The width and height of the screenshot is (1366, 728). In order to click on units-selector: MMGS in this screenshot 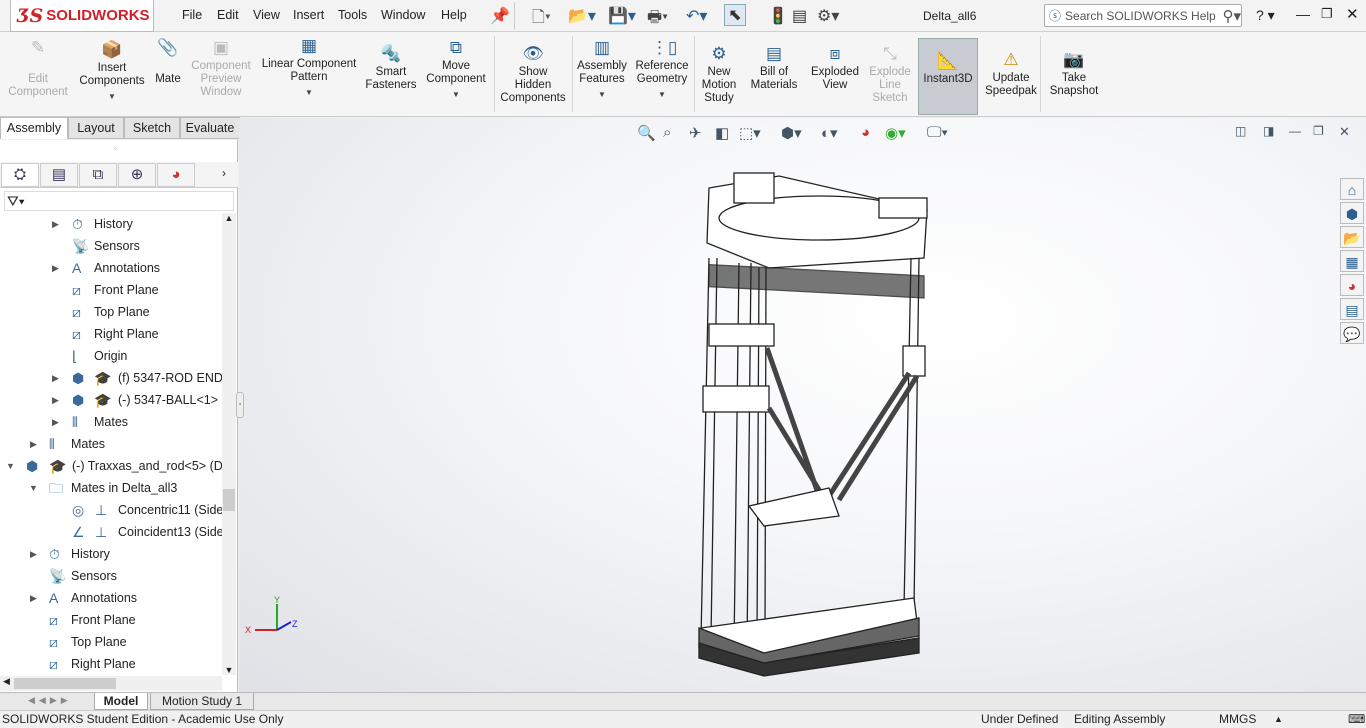, I will do `click(1237, 719)`.